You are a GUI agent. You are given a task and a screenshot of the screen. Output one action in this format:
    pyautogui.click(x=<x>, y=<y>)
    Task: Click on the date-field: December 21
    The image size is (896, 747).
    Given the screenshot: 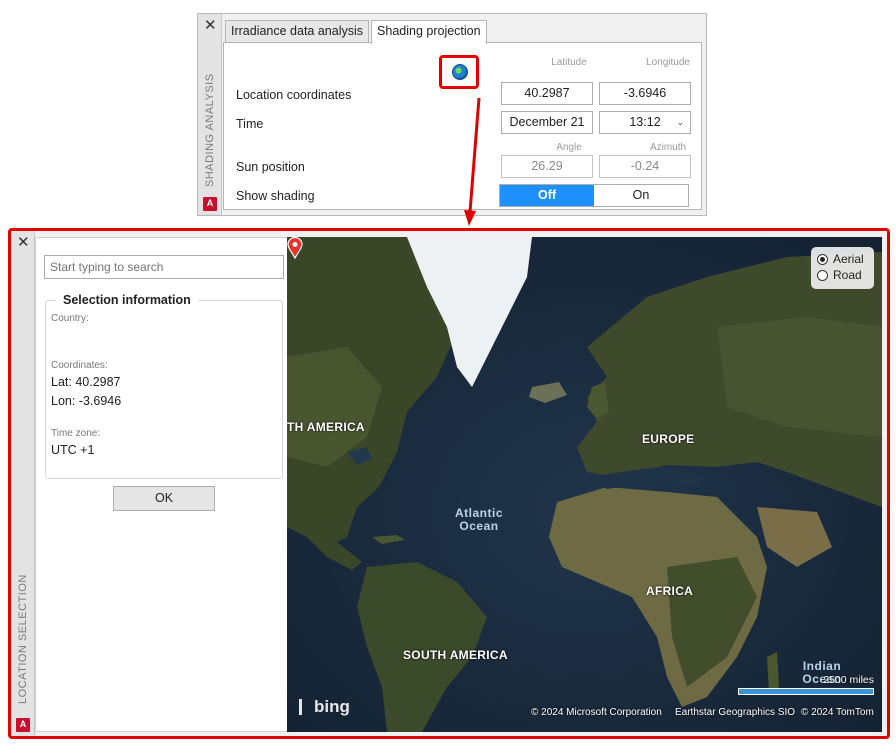 What is the action you would take?
    pyautogui.click(x=547, y=122)
    